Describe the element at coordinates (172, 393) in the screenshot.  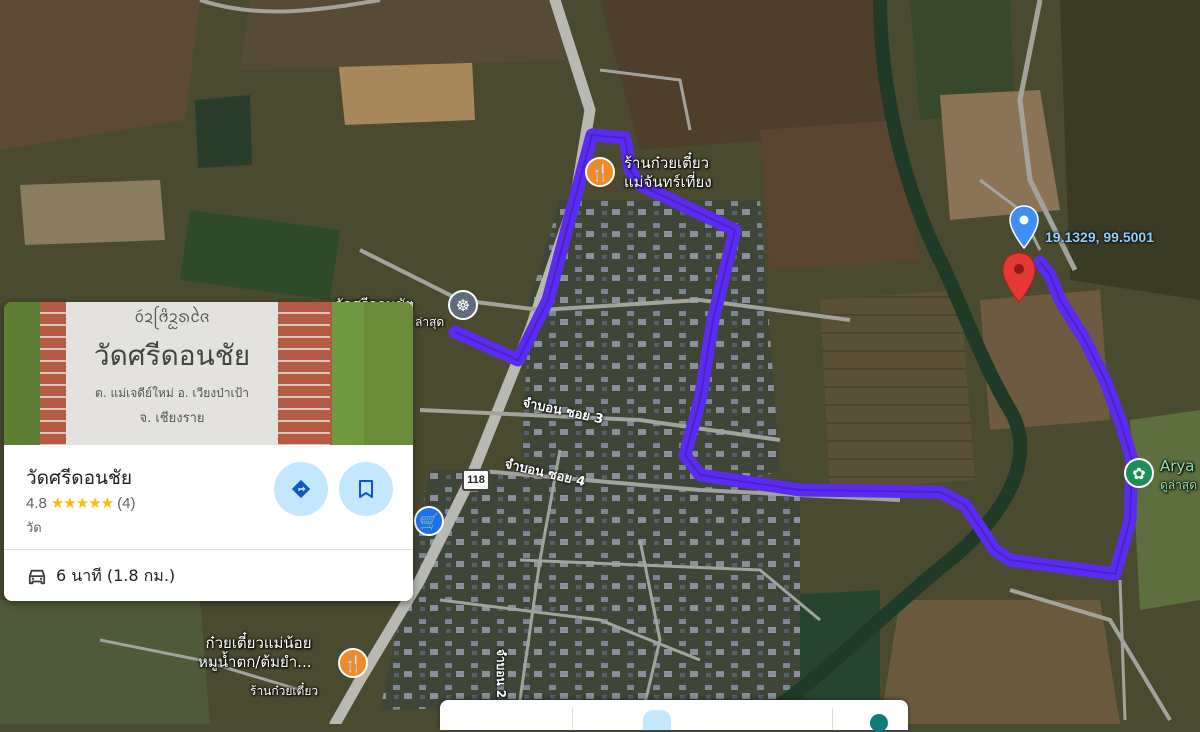
I see `sign-subtitle-1: ต. แม่เจดีย์ใหม่ อ. เวียงป่าเป้า` at that location.